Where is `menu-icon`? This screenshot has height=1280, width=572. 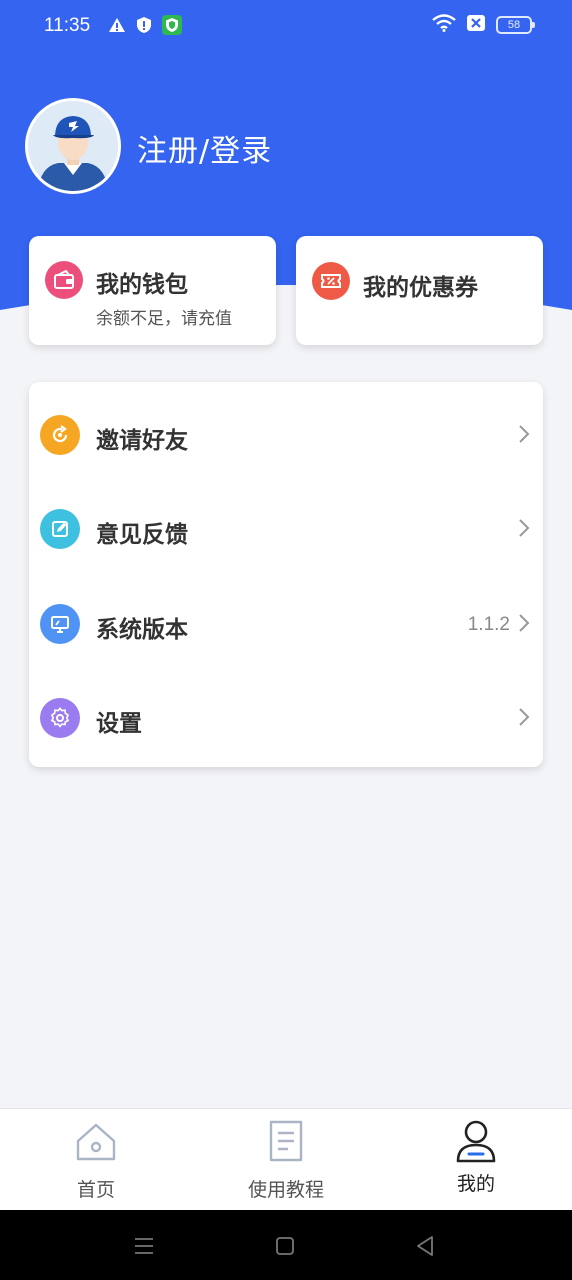
menu-icon is located at coordinates (144, 1246).